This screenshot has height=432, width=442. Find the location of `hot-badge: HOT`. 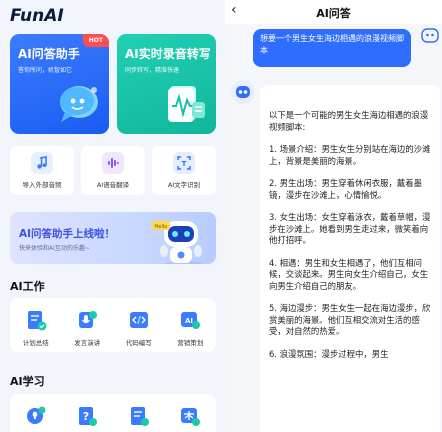

hot-badge: HOT is located at coordinates (95, 40).